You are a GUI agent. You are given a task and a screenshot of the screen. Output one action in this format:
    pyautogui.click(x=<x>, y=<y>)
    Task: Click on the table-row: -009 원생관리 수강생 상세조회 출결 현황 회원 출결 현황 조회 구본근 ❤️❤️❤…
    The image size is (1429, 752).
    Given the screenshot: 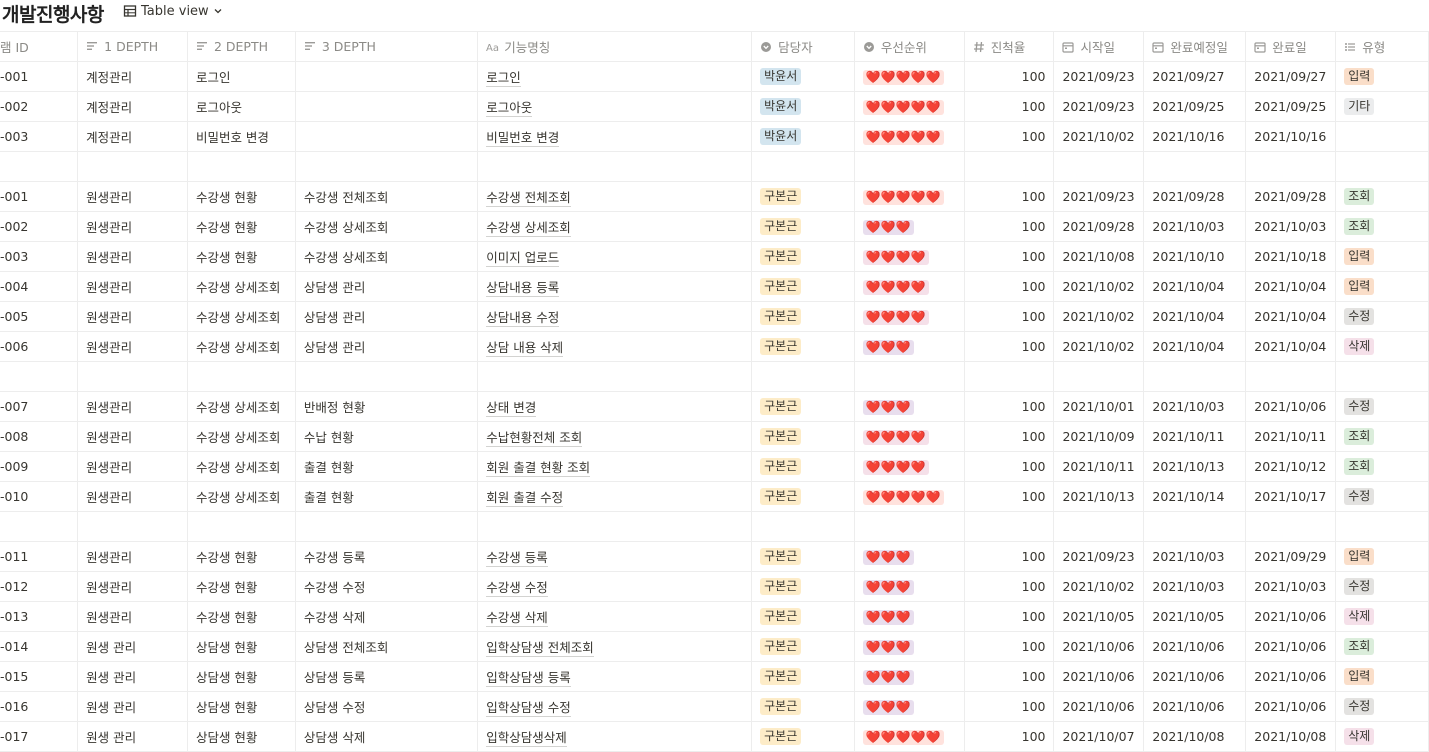 What is the action you would take?
    pyautogui.click(x=714, y=466)
    